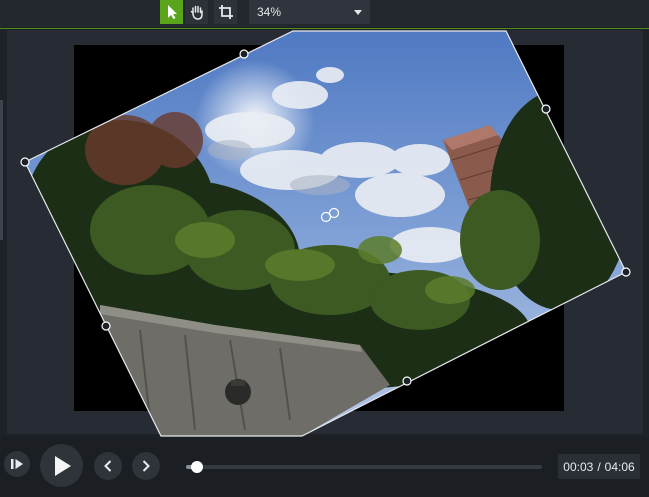 The image size is (649, 497). I want to click on step-play-button, so click(17, 464).